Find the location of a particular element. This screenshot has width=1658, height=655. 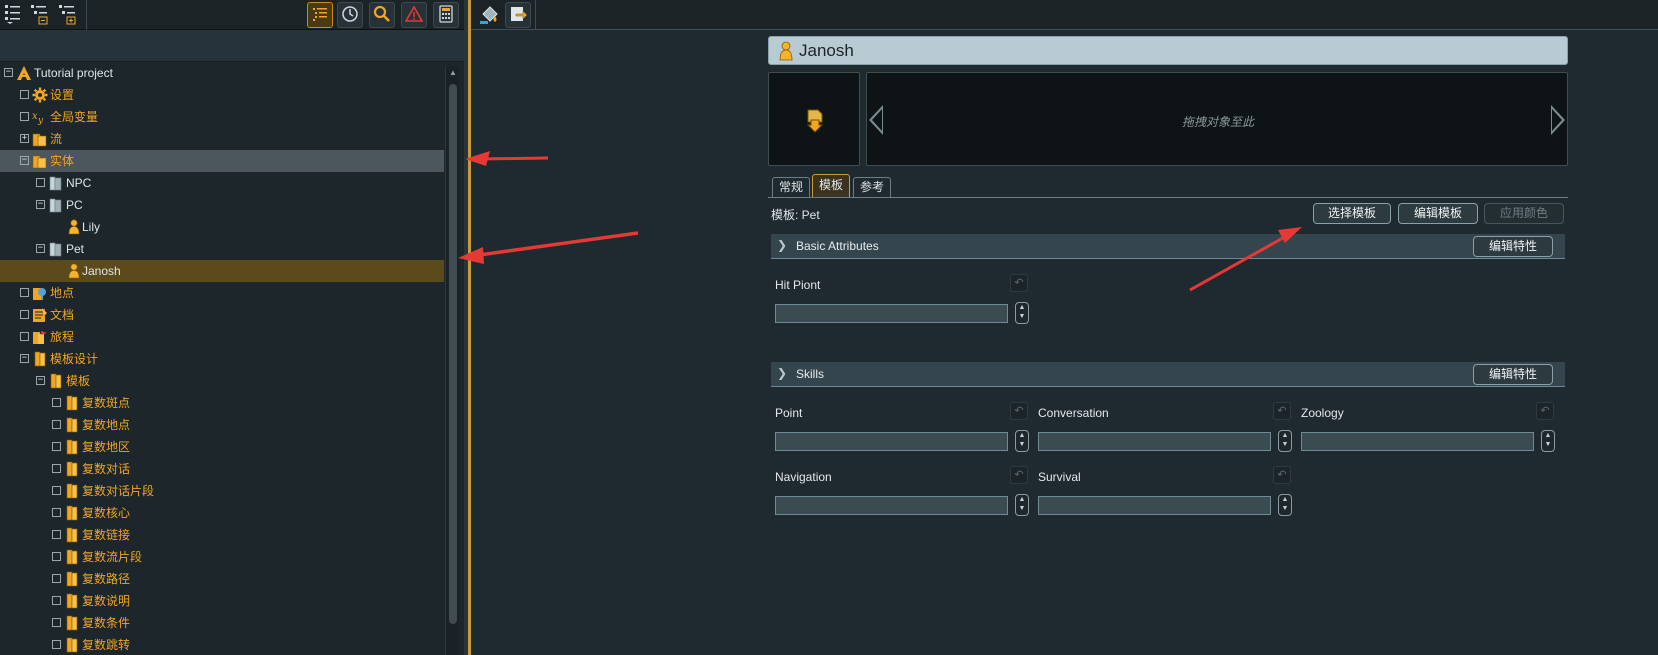

tree-item: 旅程 is located at coordinates (222, 337).